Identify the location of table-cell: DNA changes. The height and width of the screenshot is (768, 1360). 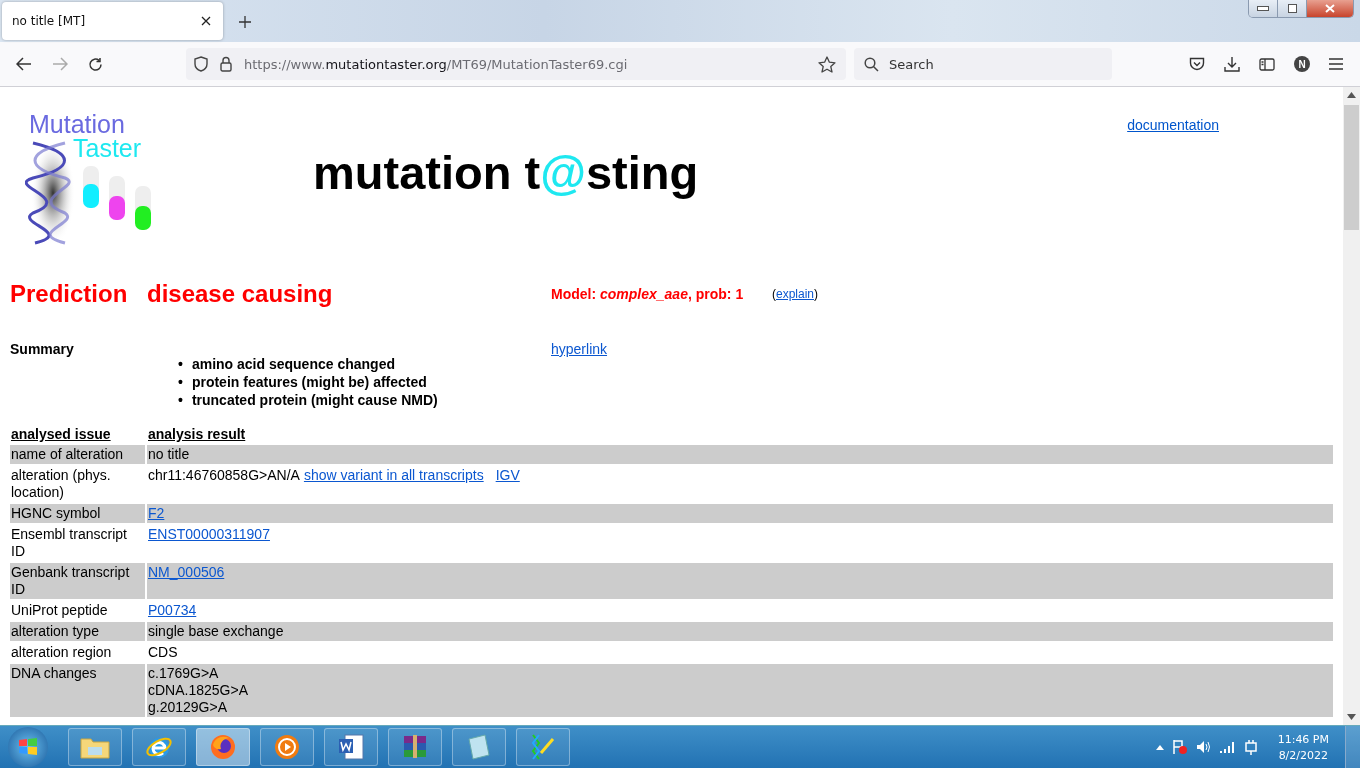
(77, 690).